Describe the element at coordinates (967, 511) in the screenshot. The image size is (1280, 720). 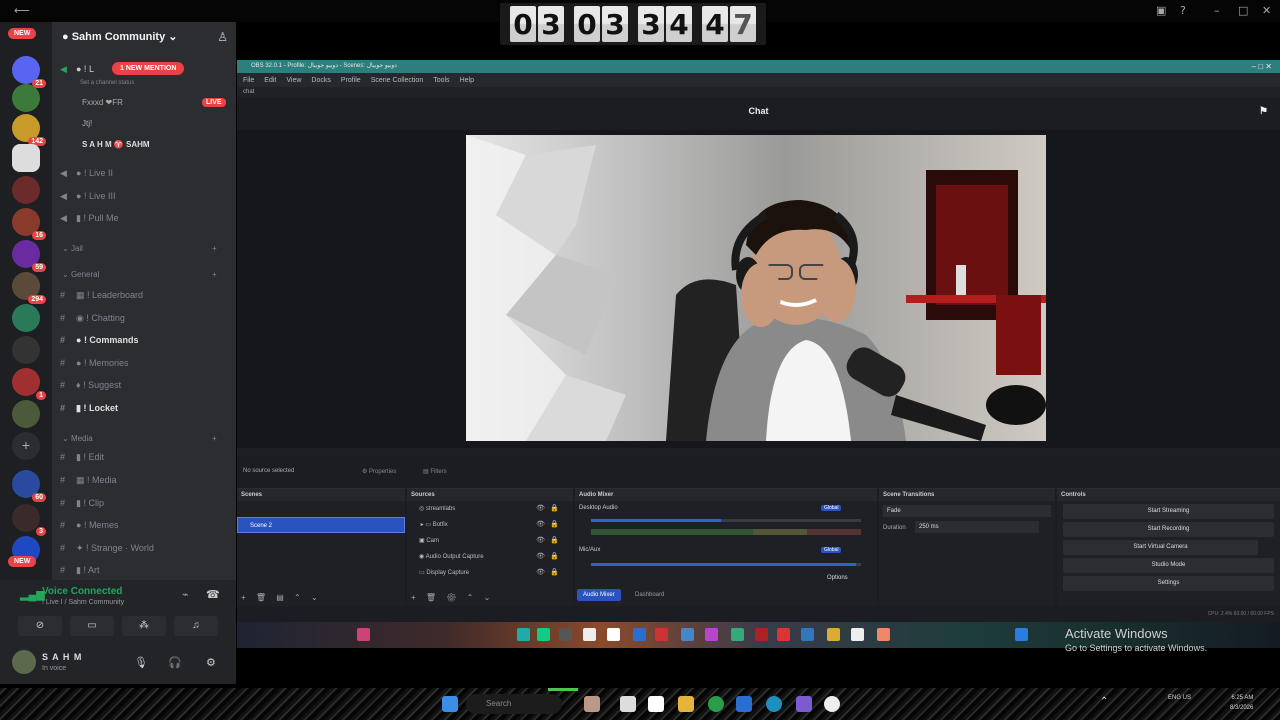
I see `transition-select: Fade` at that location.